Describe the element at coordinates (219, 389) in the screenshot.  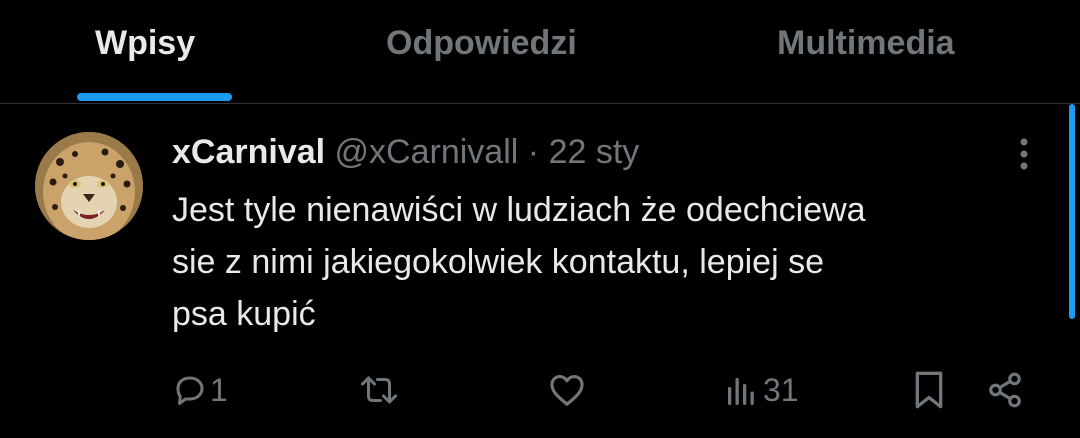
I see `reply-count: 1` at that location.